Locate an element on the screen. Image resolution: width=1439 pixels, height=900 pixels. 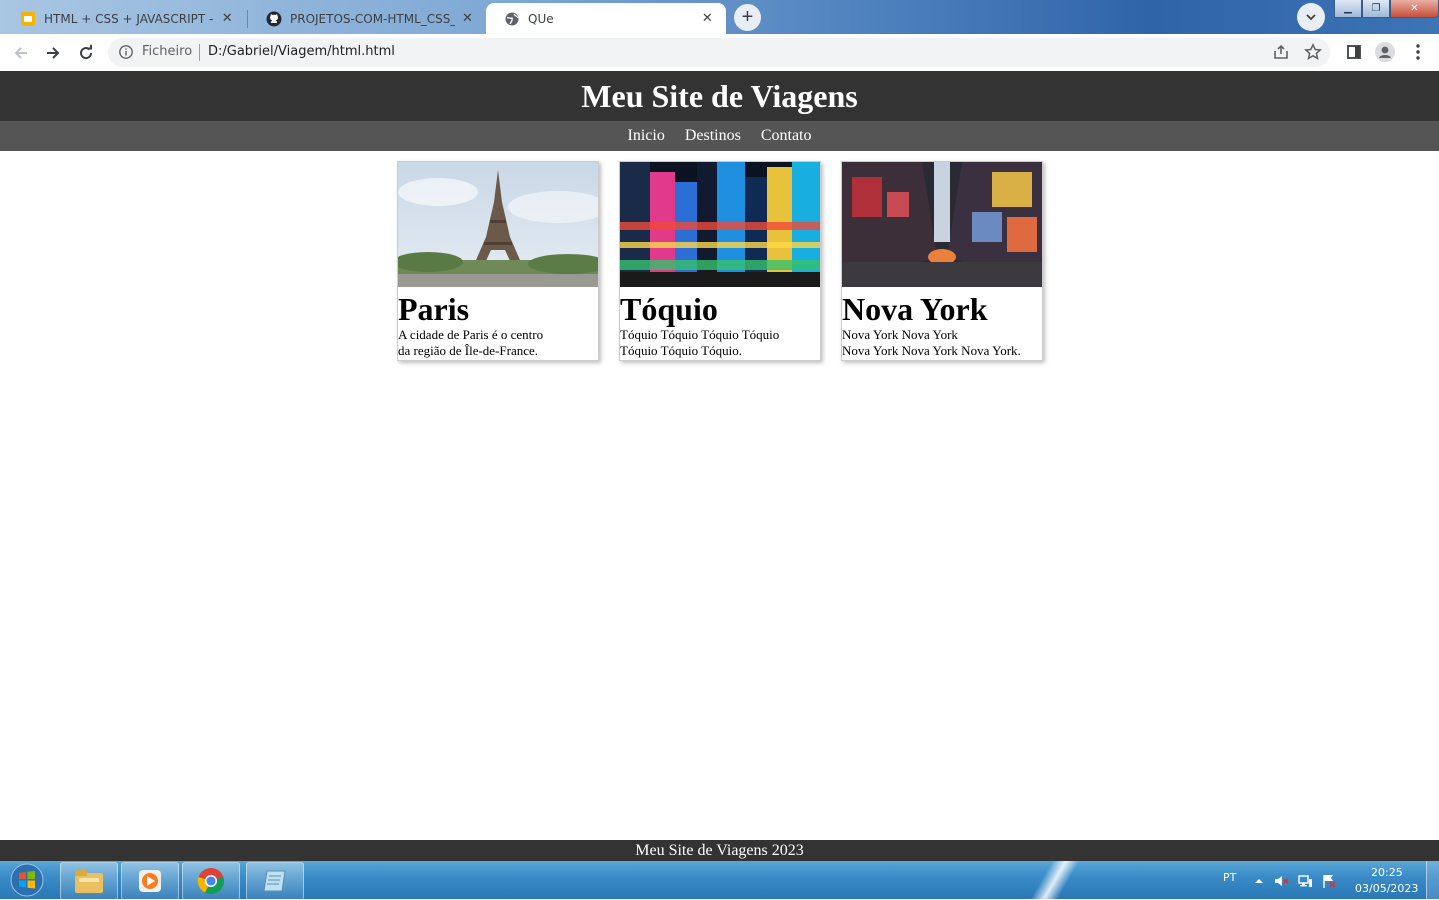
windows-logo-icon is located at coordinates (27, 880).